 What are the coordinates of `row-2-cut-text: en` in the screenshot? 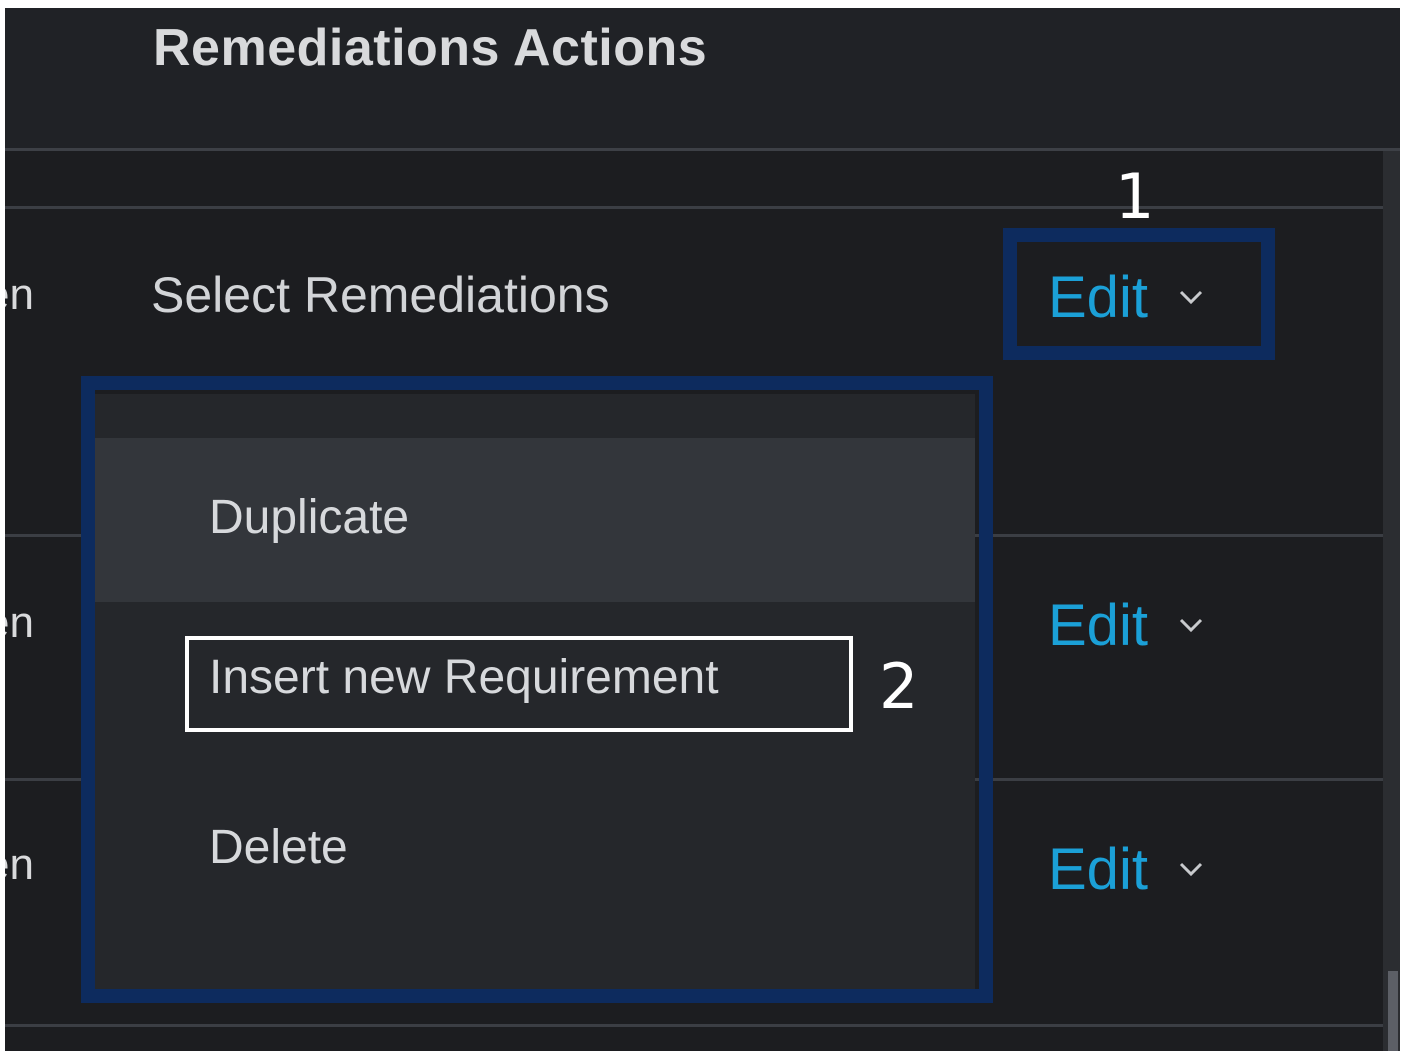 It's located at (19, 622).